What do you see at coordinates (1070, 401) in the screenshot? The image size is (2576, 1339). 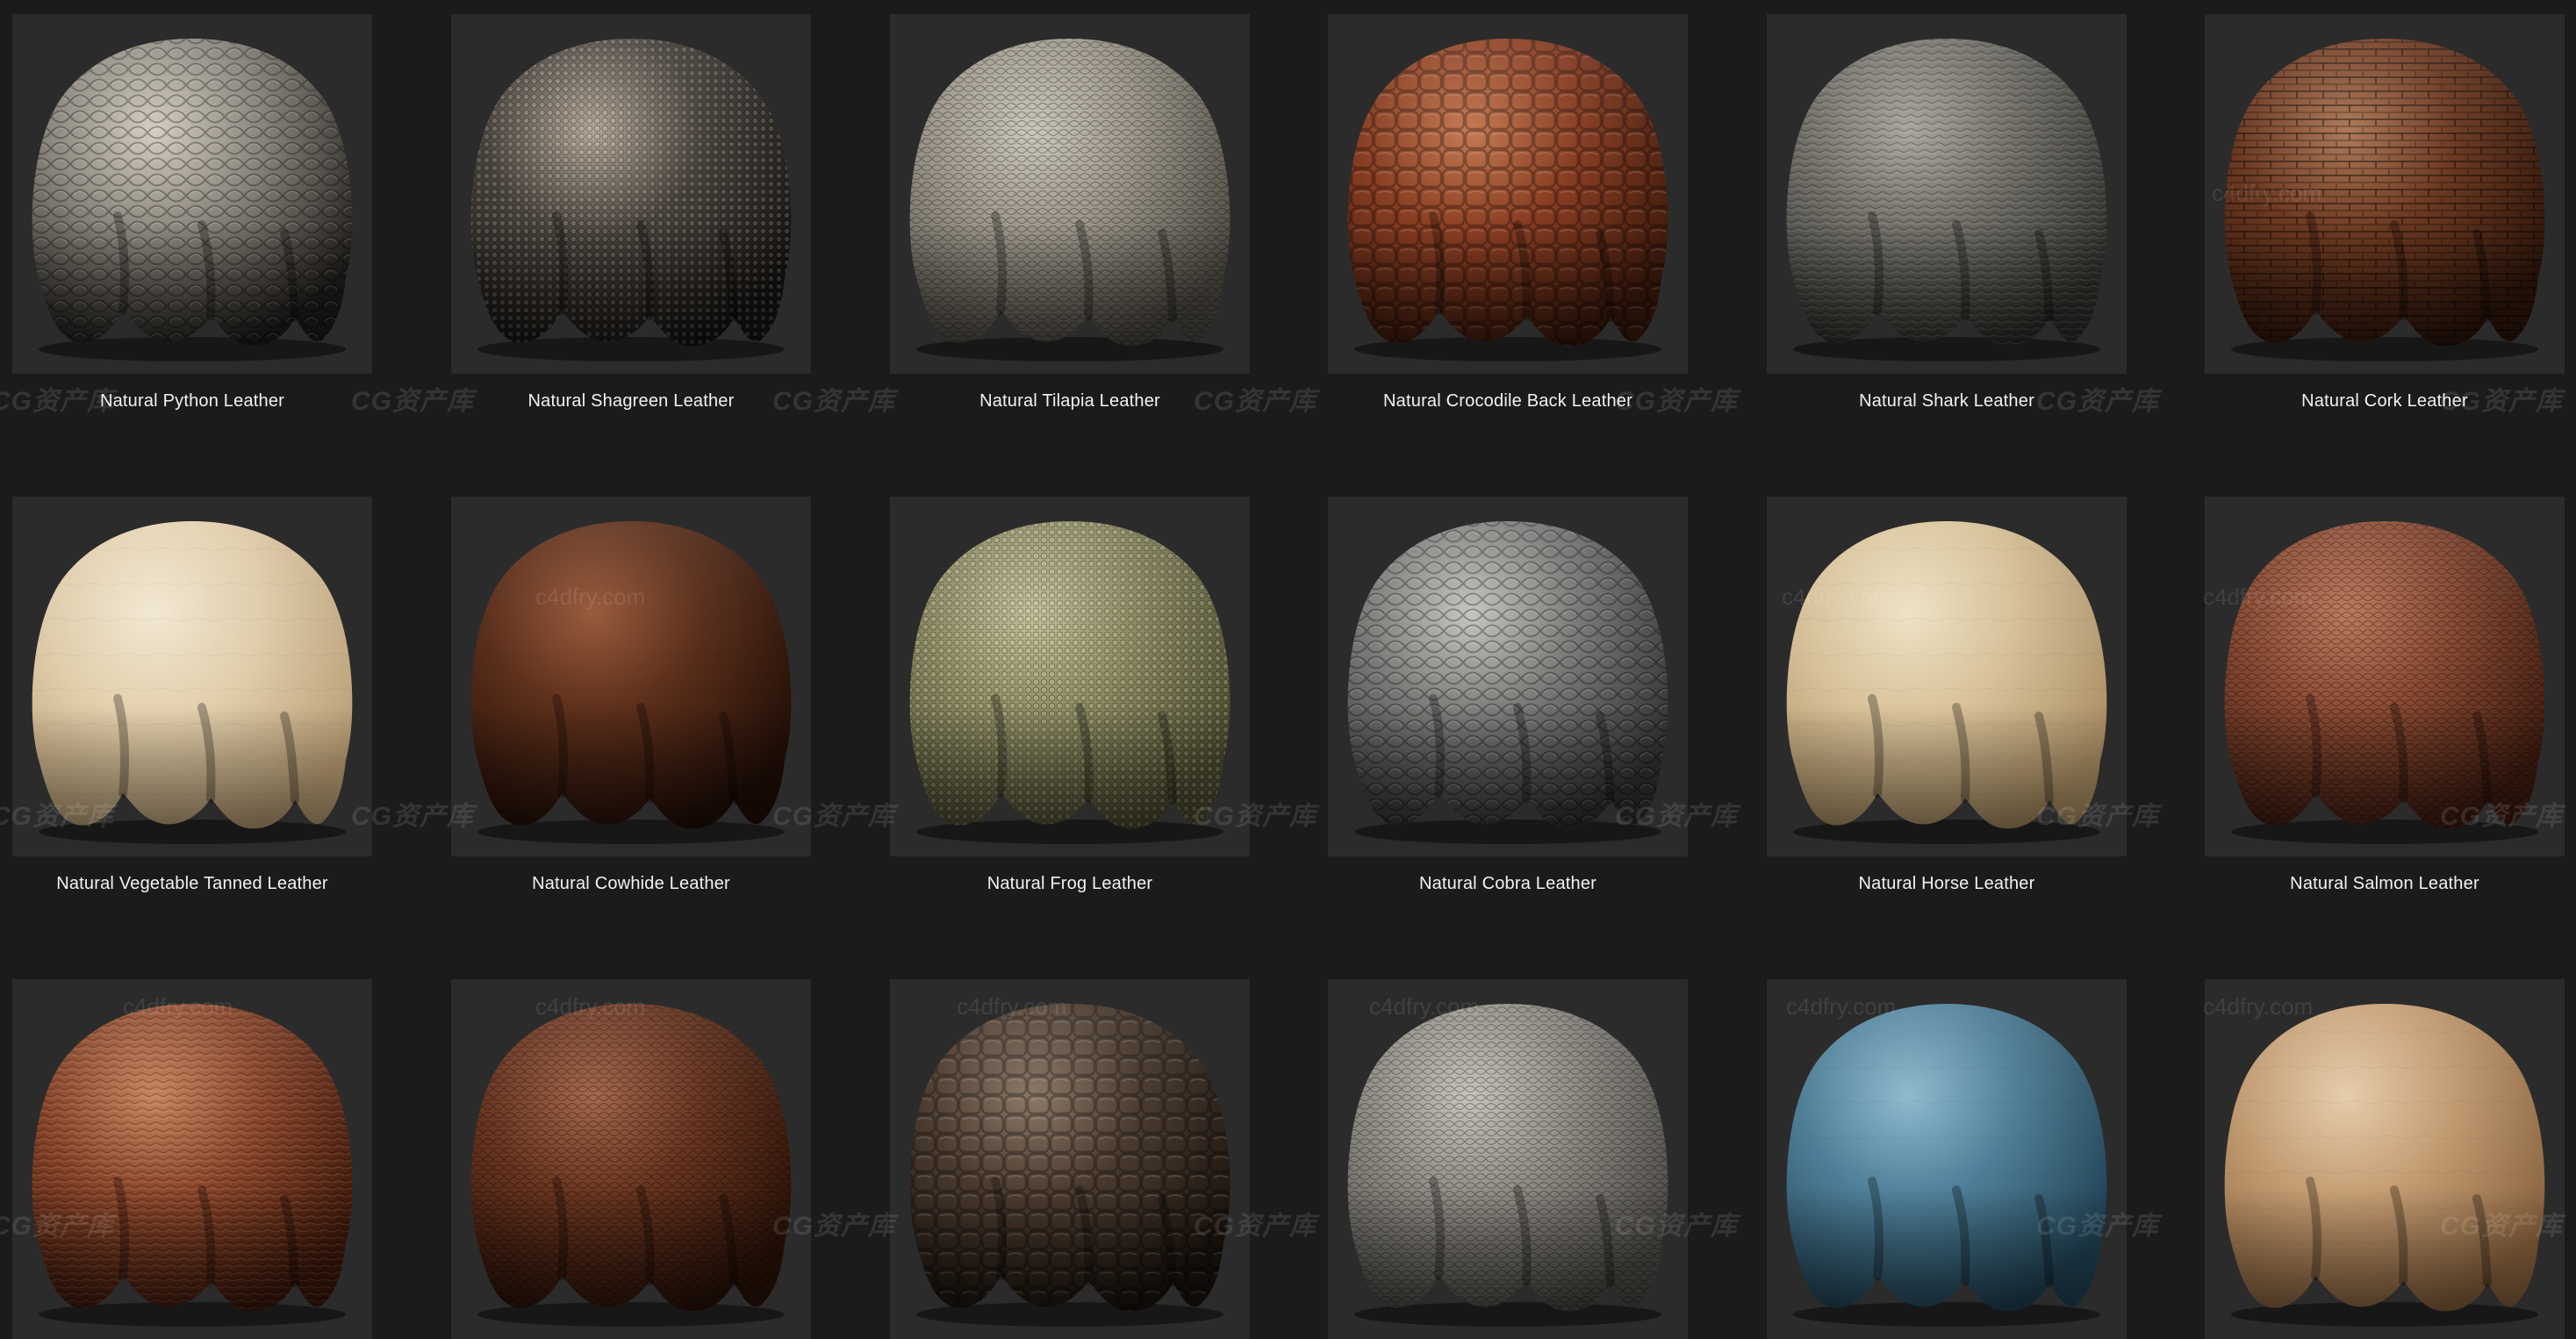 I see `material-name: Natural Tilapia Leather` at bounding box center [1070, 401].